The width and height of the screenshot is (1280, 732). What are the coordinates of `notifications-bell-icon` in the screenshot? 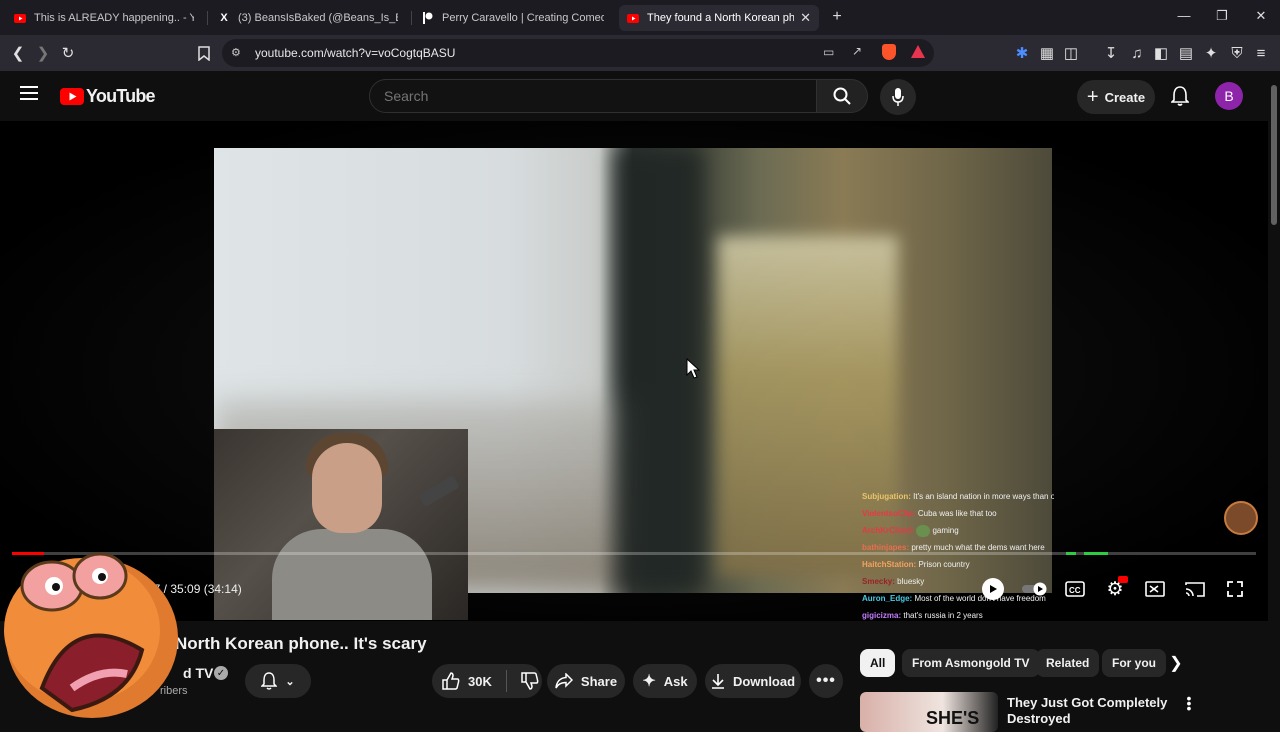 It's located at (1180, 98).